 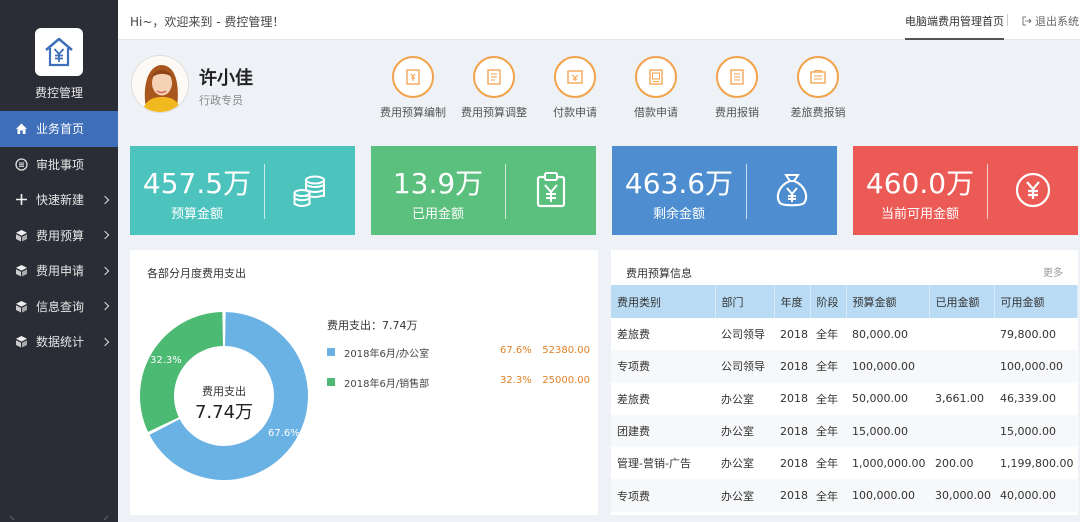 What do you see at coordinates (1035, 463) in the screenshot?
I see `table-cell: 1,199,800.00` at bounding box center [1035, 463].